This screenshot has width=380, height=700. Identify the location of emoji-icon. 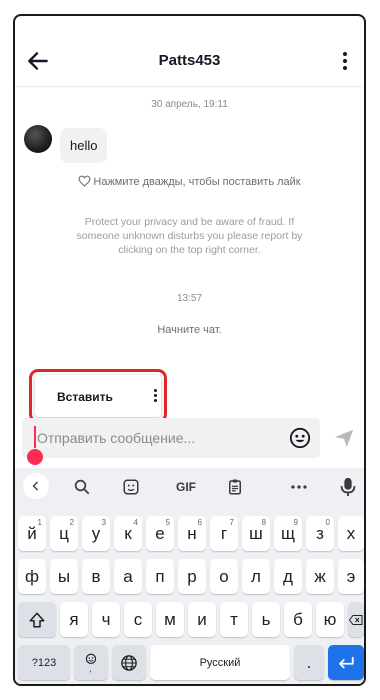
(300, 438).